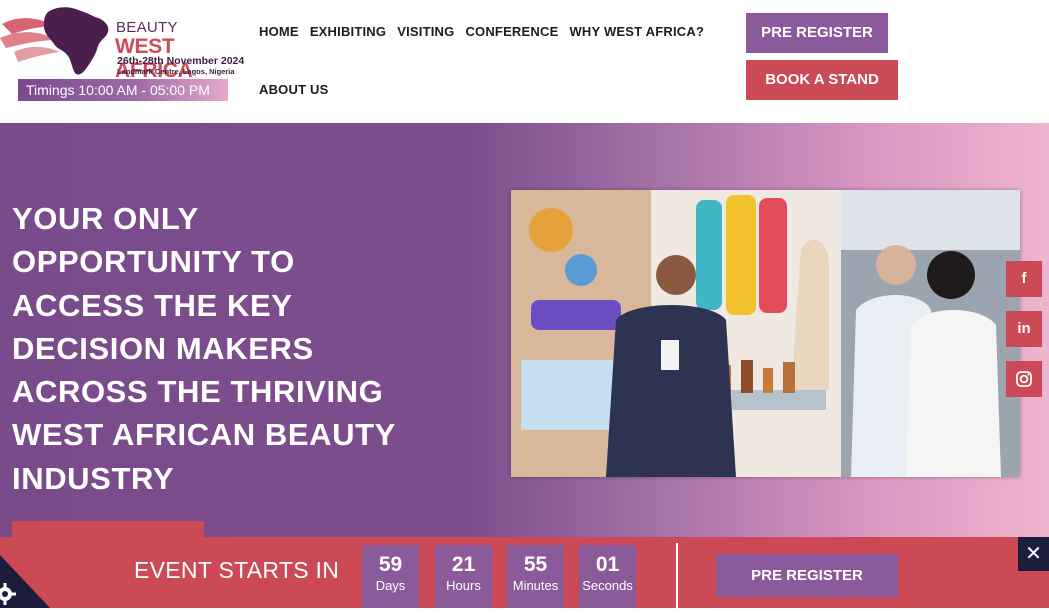 This screenshot has height=613, width=1049. I want to click on event-starts-in-label: EVENT STARTS IN, so click(237, 570).